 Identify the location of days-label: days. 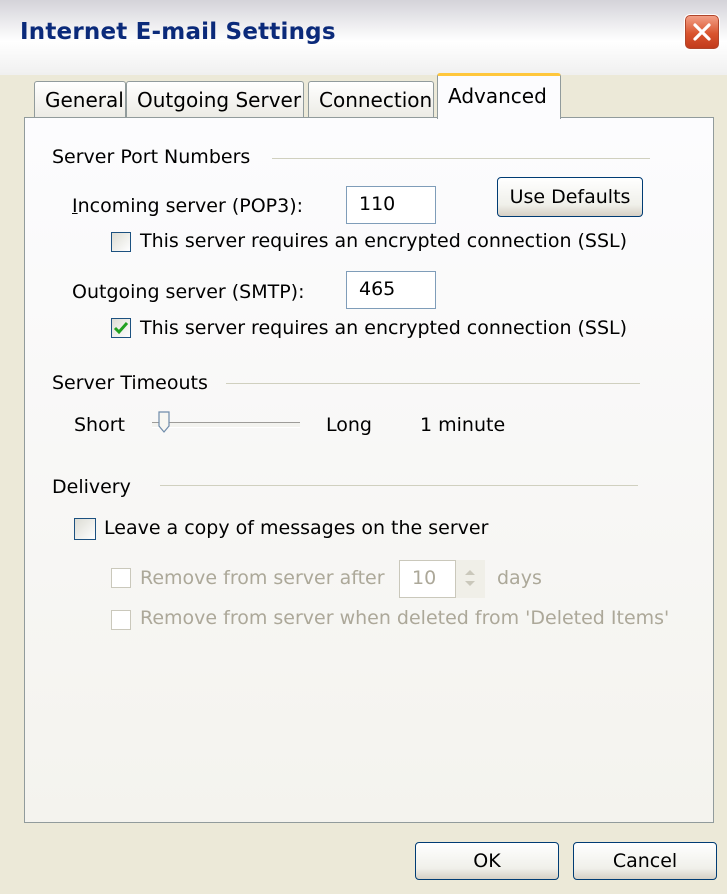
(519, 578).